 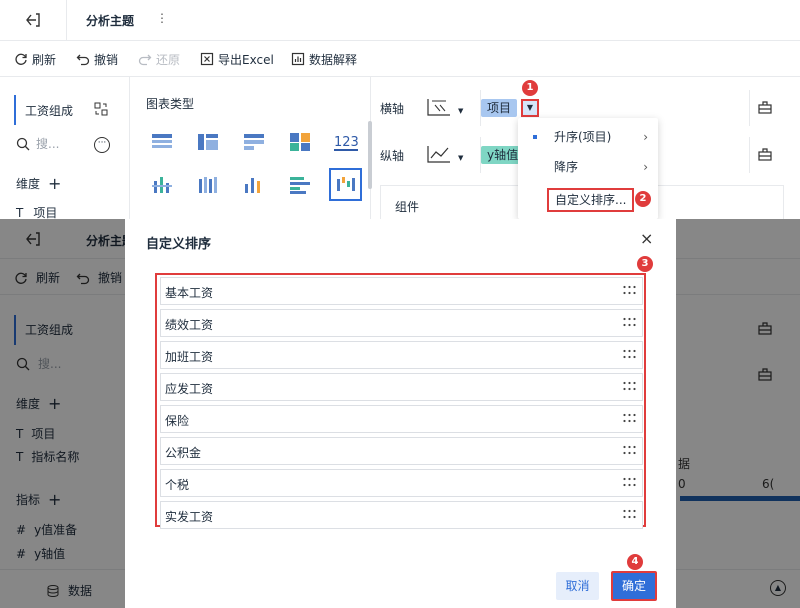 I want to click on kpi-number-icon: 123, so click(x=345, y=141).